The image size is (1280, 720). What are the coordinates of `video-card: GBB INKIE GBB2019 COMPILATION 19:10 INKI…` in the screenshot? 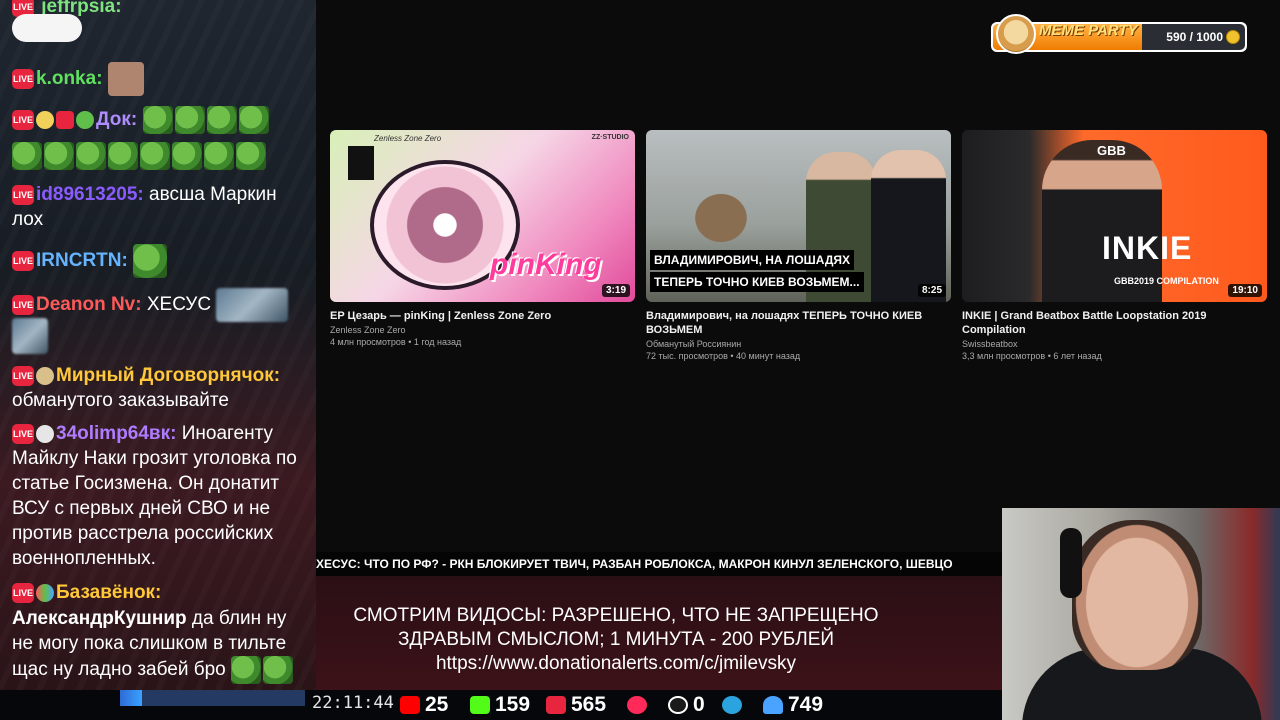 It's located at (1114, 245).